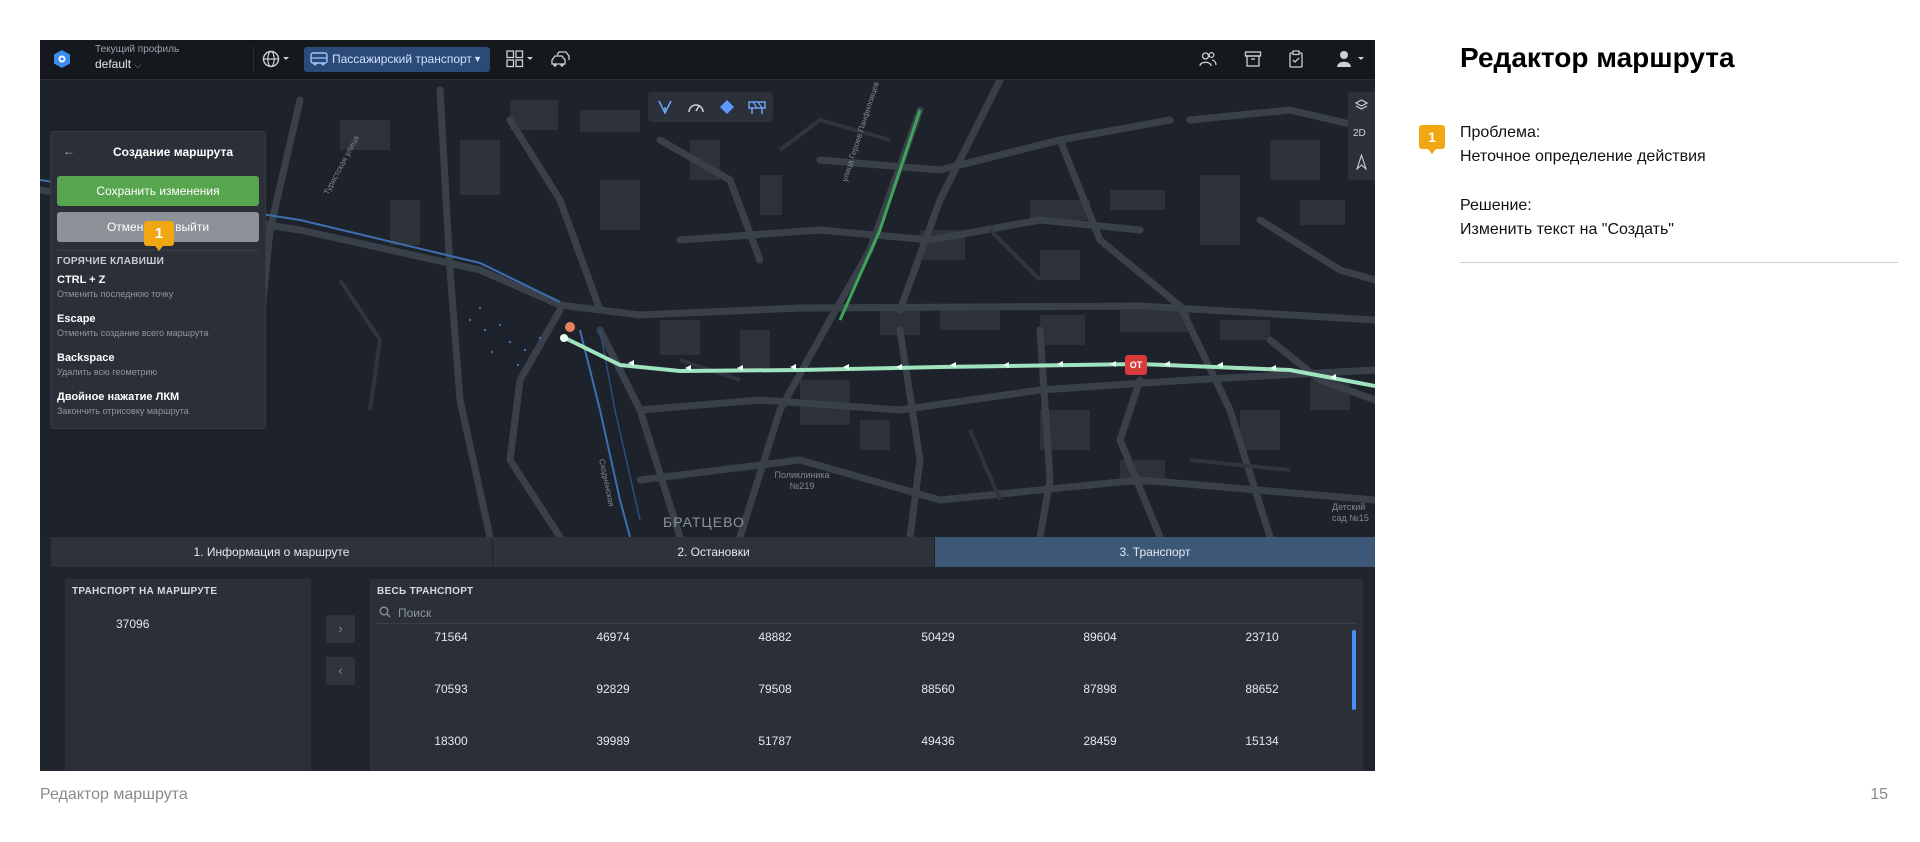 This screenshot has width=1920, height=842. What do you see at coordinates (138, 65) in the screenshot?
I see `chevron-down-icon: ⌵` at bounding box center [138, 65].